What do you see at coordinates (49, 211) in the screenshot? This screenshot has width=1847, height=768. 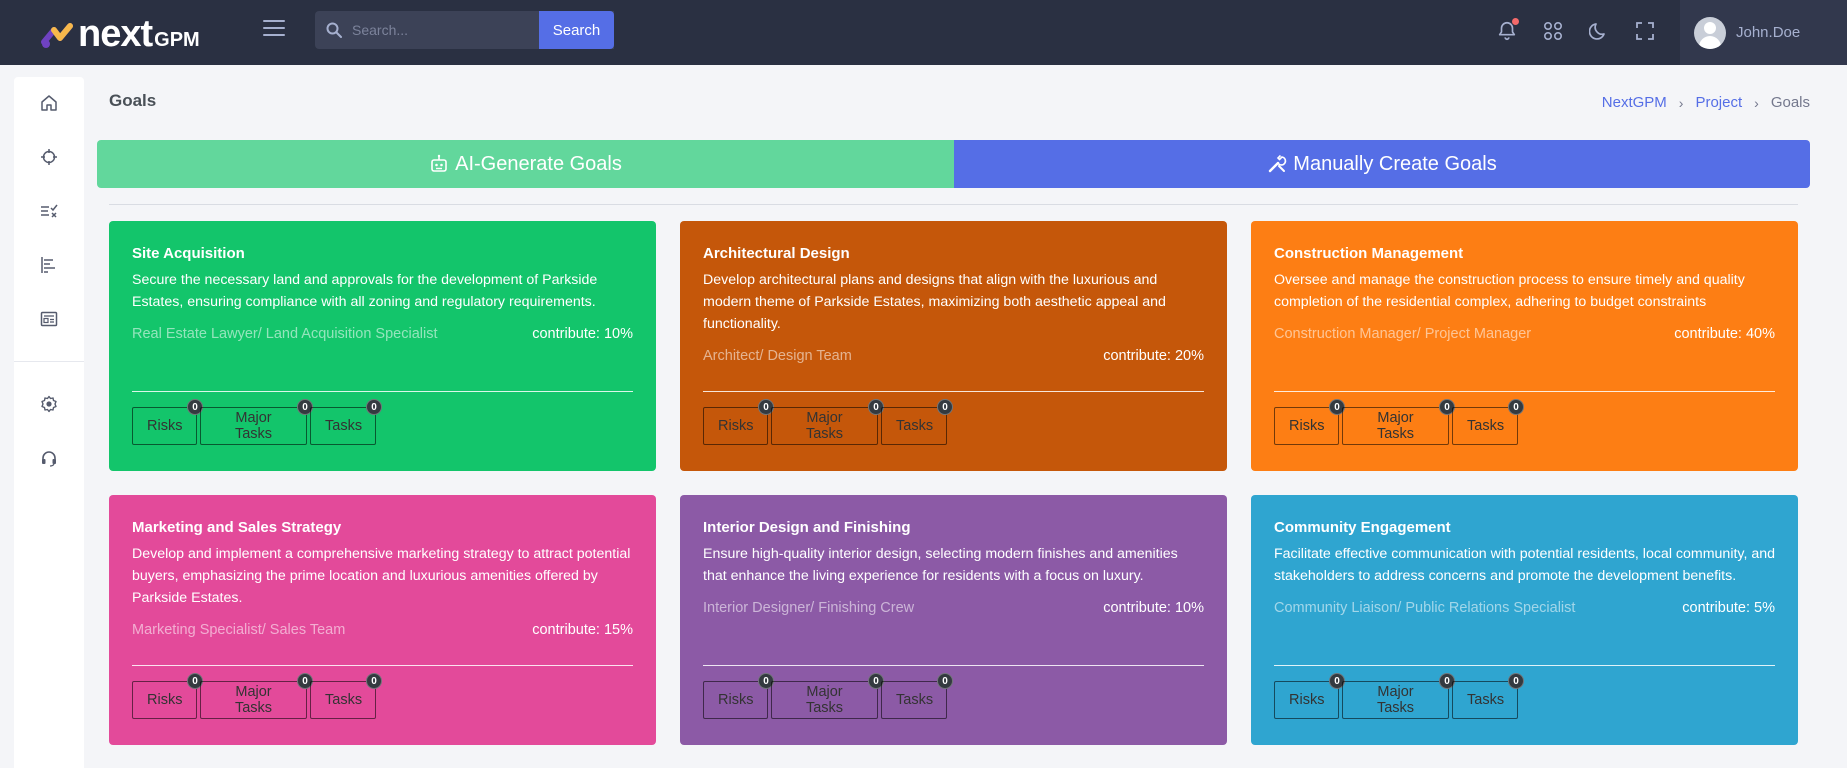 I see `checklist-icon` at bounding box center [49, 211].